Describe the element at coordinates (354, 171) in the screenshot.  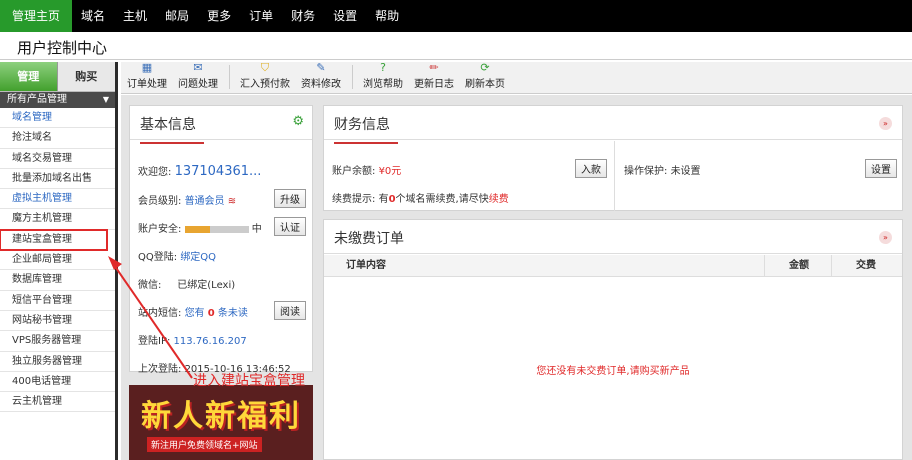
I see `balance-label: 账户余额:` at that location.